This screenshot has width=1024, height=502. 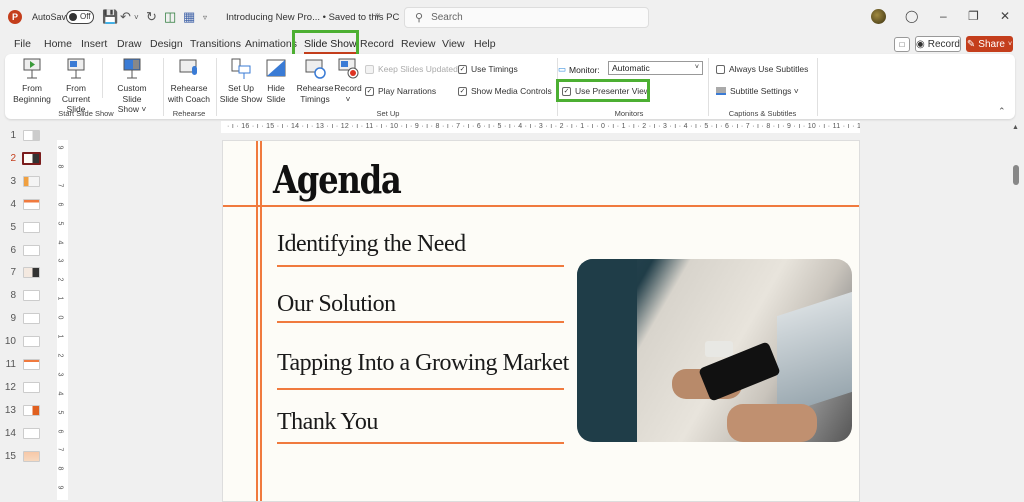 I want to click on from-current-slide-button: From Current Slide, so click(x=76, y=86).